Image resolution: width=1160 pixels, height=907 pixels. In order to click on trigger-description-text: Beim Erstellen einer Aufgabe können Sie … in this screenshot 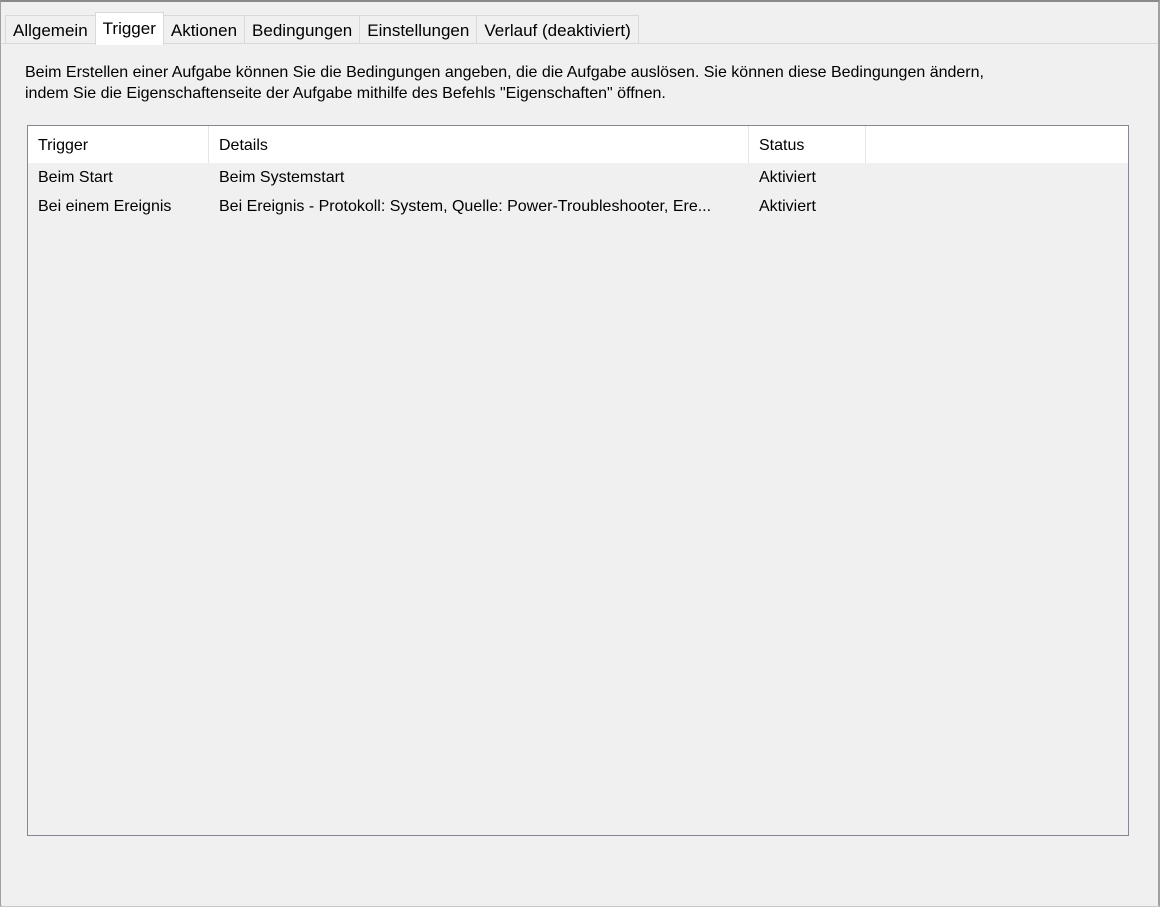, I will do `click(504, 83)`.